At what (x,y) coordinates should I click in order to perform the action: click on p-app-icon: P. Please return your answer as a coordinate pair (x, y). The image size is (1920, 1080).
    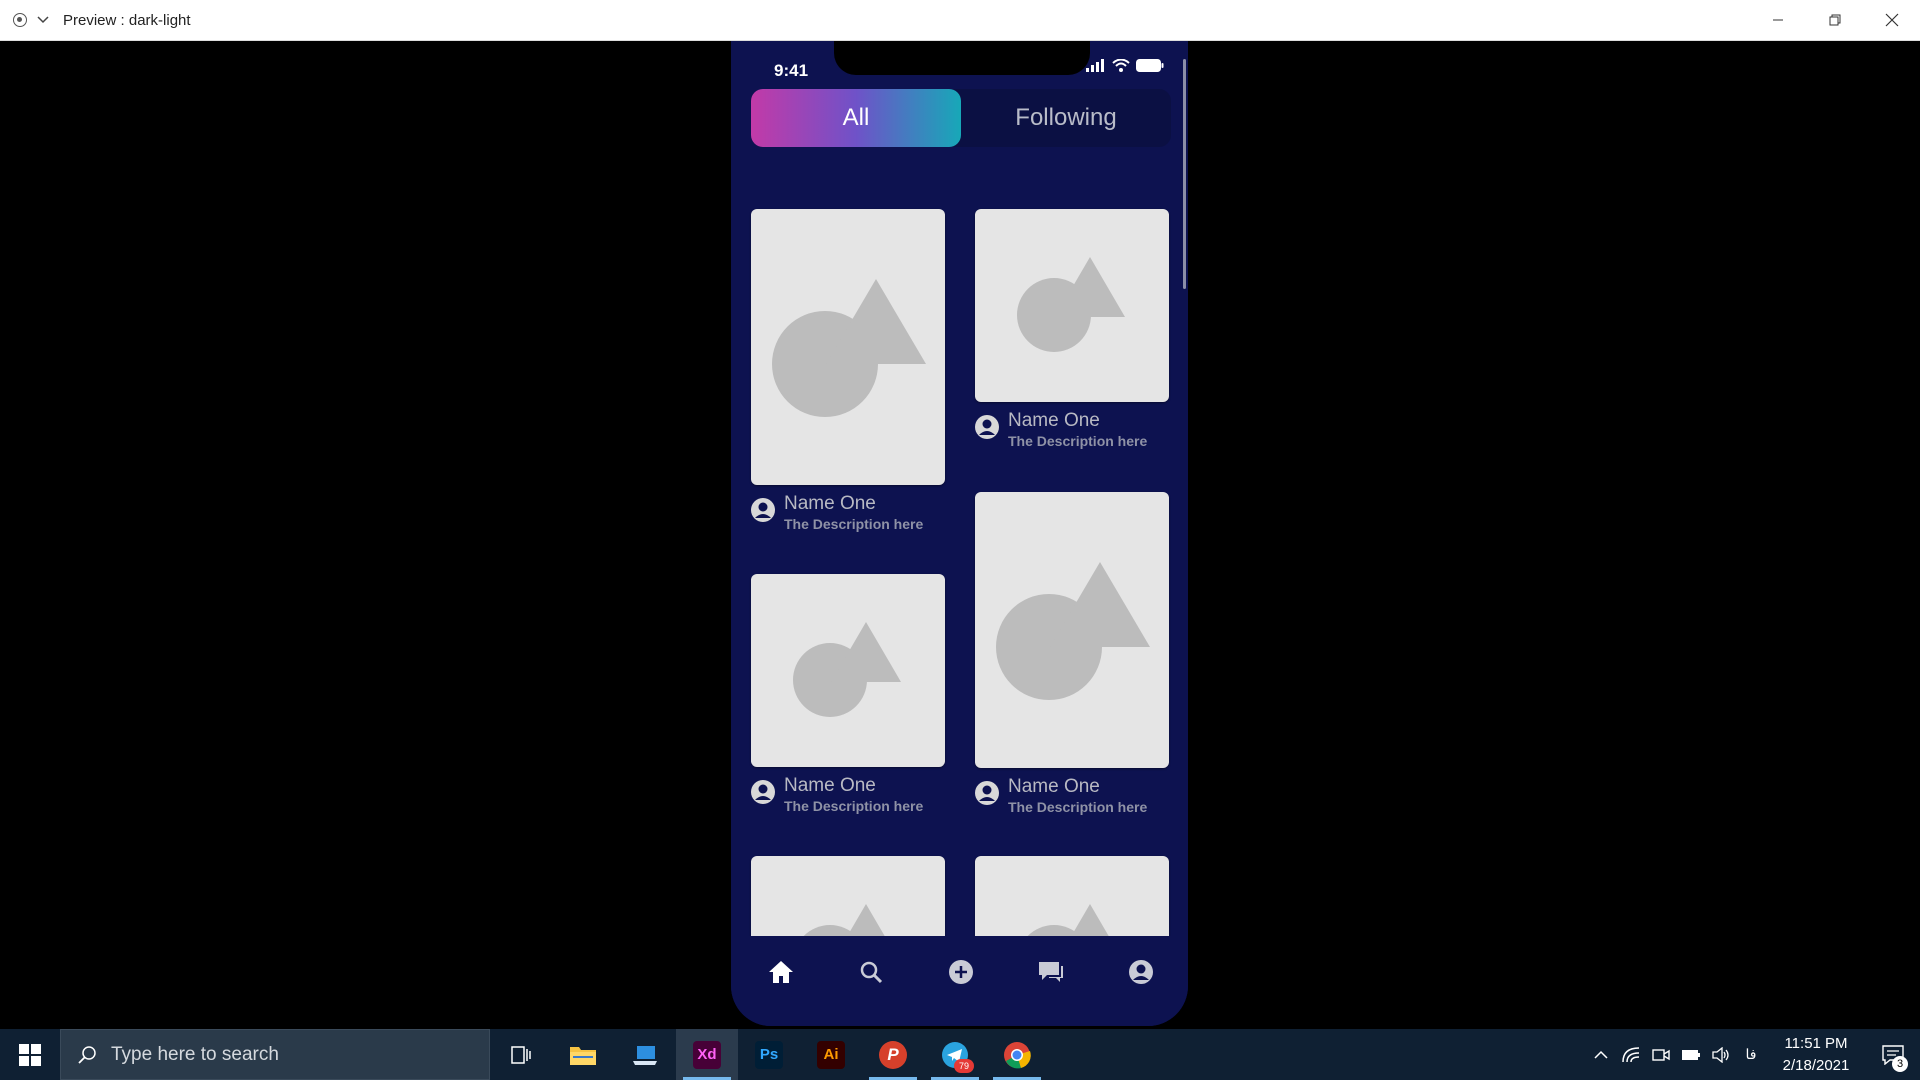
    Looking at the image, I should click on (893, 1054).